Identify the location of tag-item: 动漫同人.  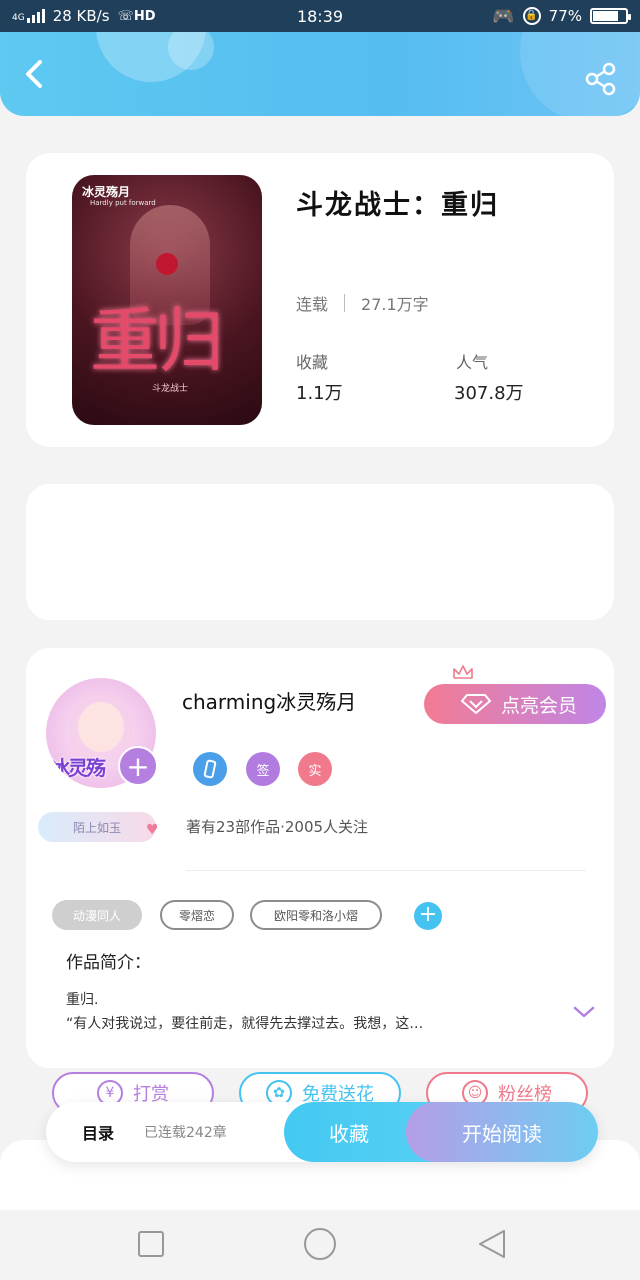
(97, 915).